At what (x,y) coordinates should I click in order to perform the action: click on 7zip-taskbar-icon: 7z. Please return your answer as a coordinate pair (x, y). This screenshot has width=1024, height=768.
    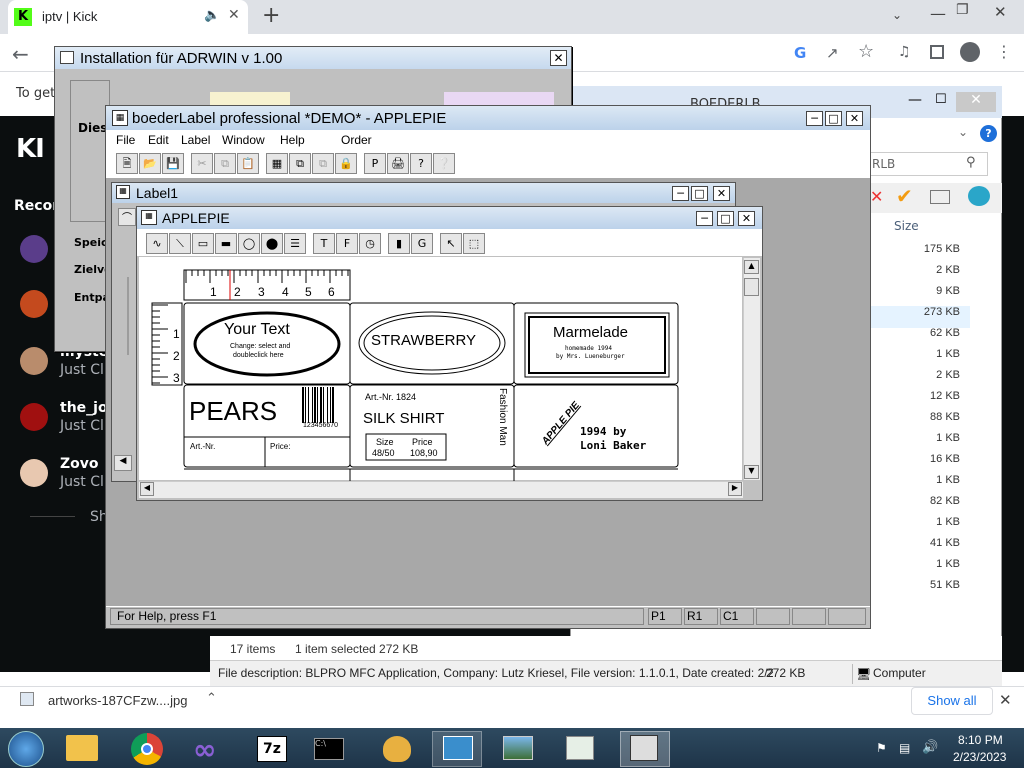
    Looking at the image, I should click on (272, 749).